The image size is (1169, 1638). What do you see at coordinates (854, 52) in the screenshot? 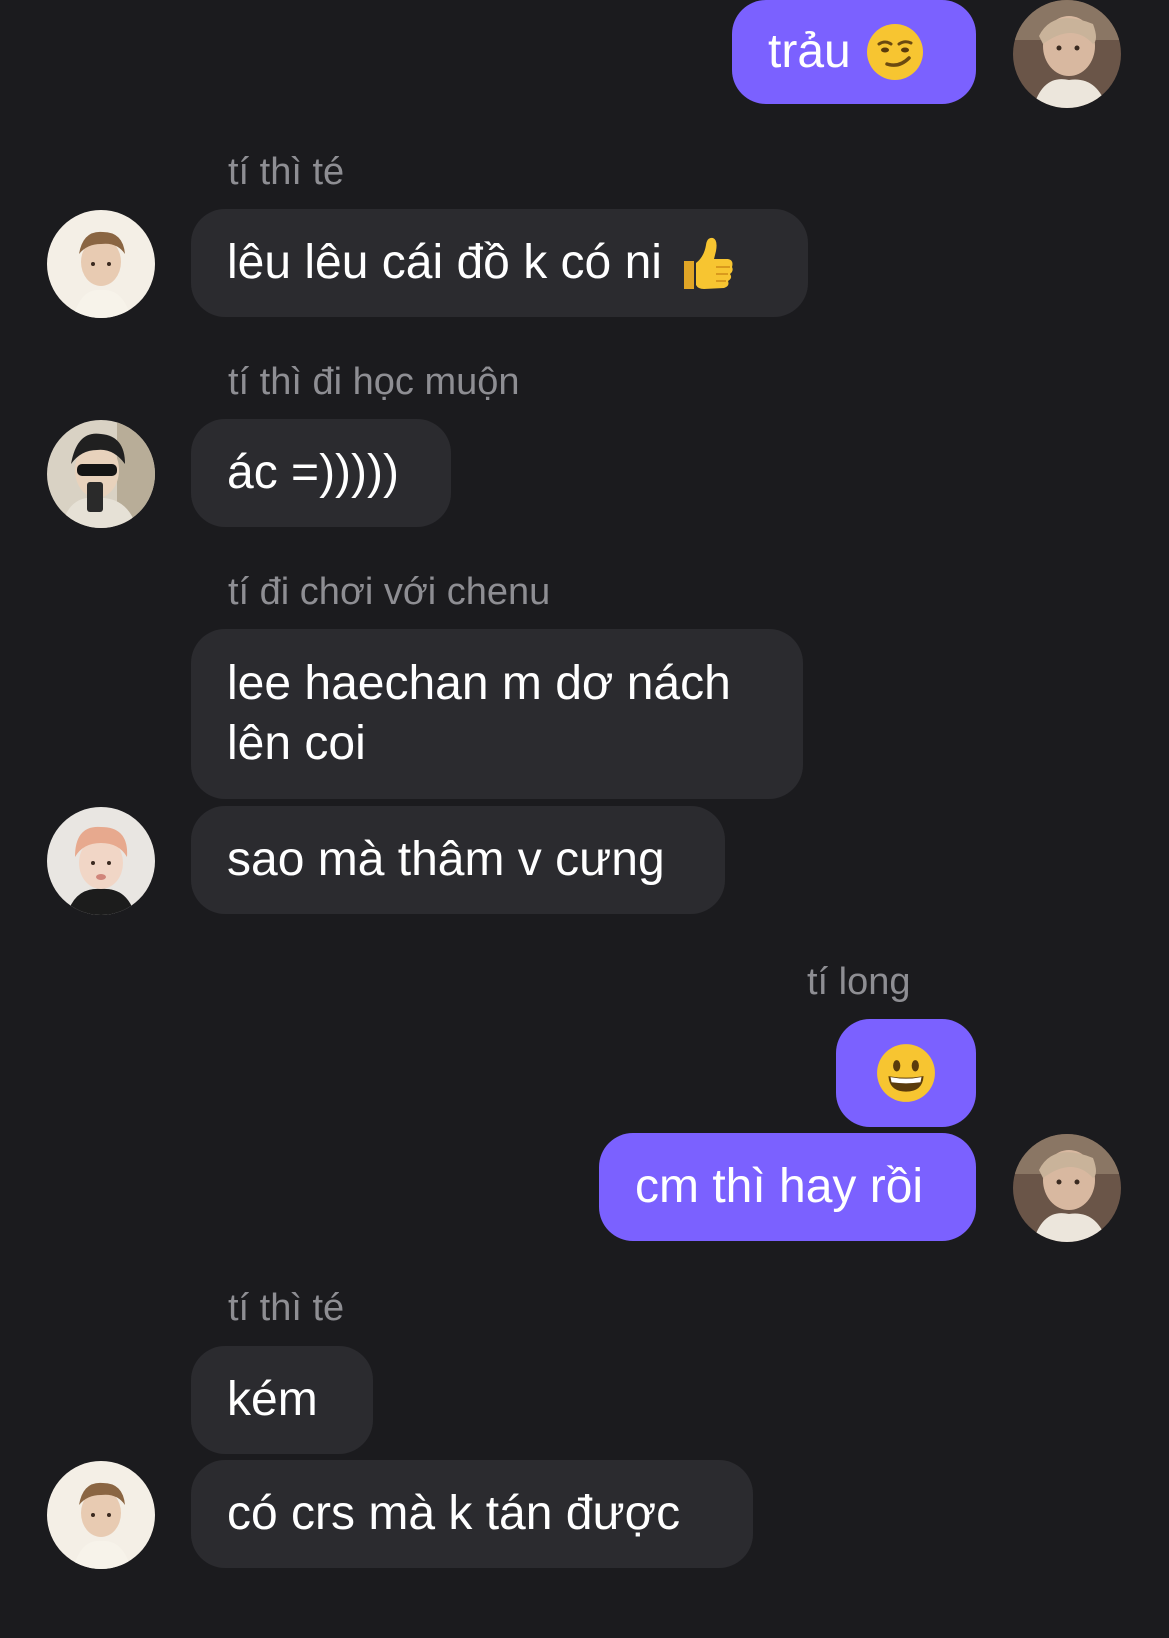
I see `outgoing-message-bubble: trảu` at bounding box center [854, 52].